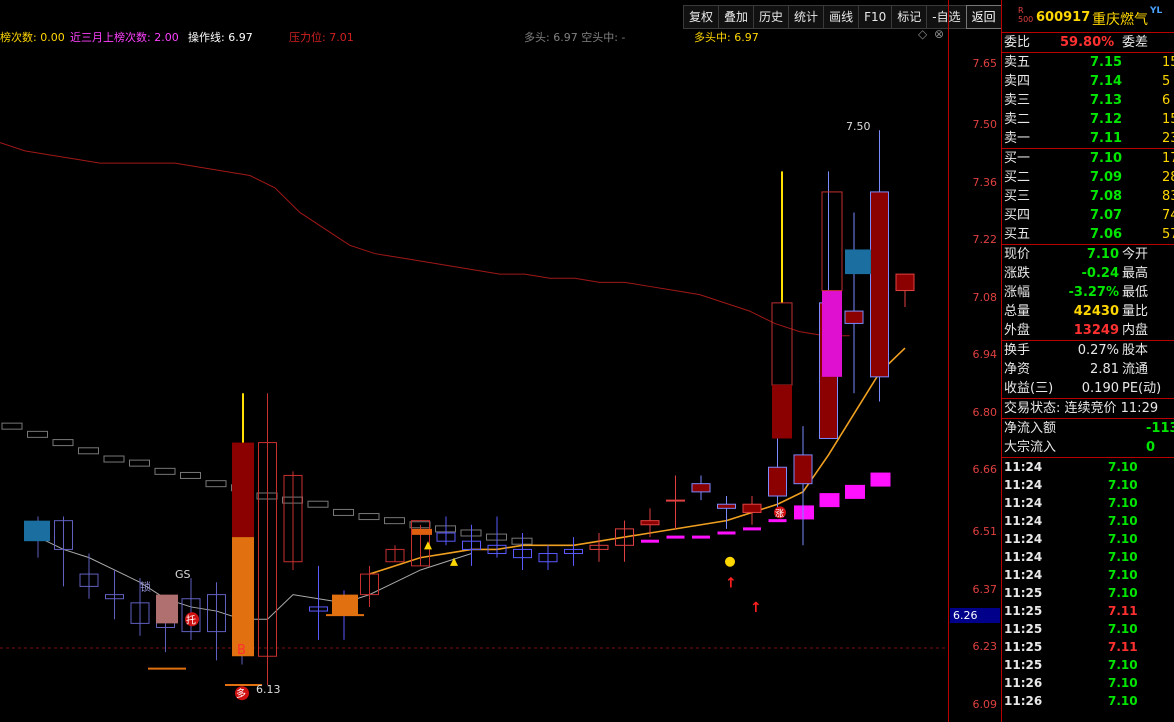 The image size is (1174, 722). What do you see at coordinates (1030, 428) in the screenshot?
I see `flow-label: 净流入额` at bounding box center [1030, 428].